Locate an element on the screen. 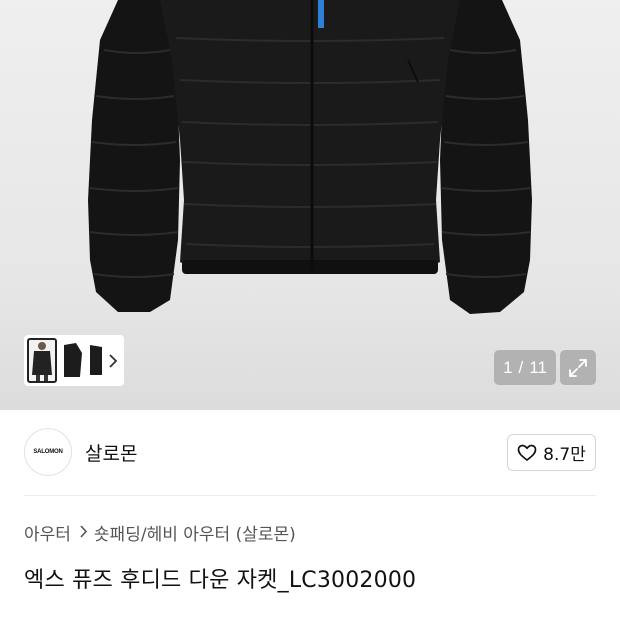 This screenshot has height=620, width=620. thumbnail-model is located at coordinates (42, 360).